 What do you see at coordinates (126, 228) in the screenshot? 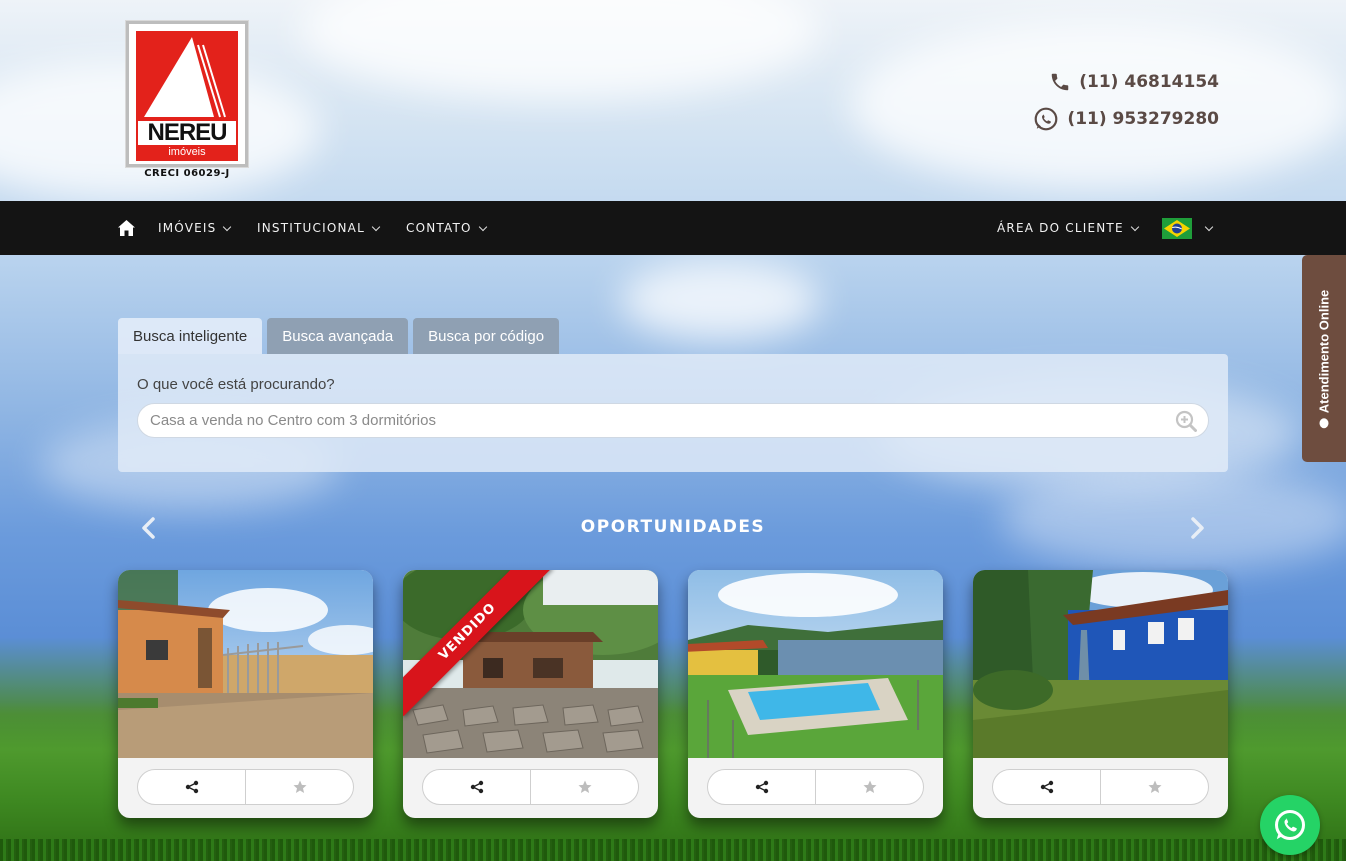
I see `home-icon` at bounding box center [126, 228].